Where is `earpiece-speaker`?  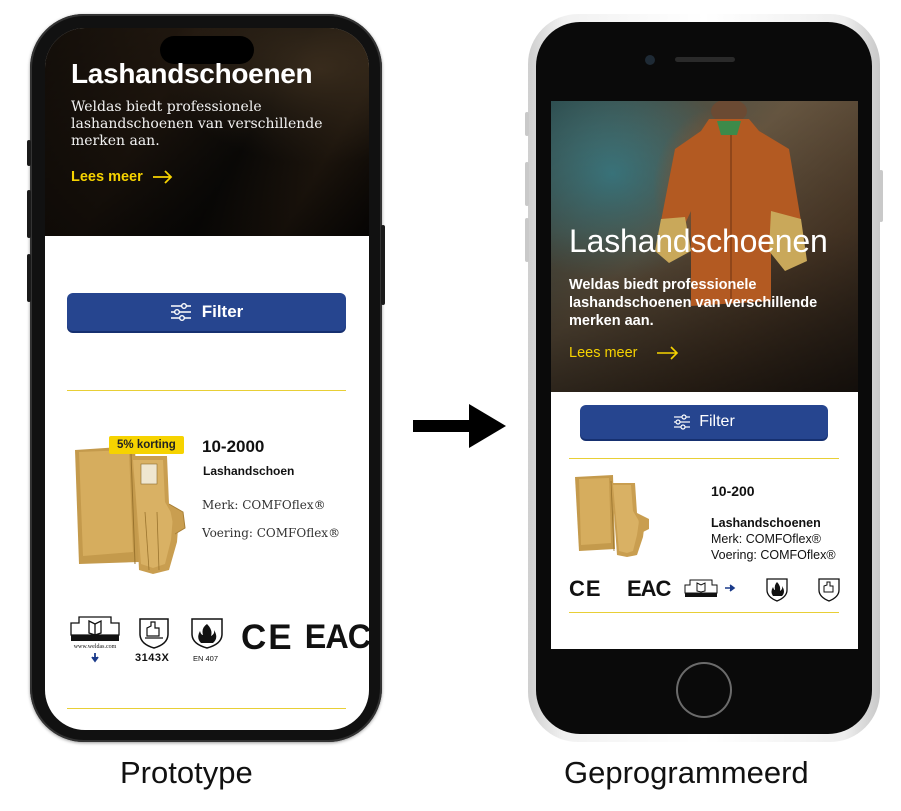 earpiece-speaker is located at coordinates (705, 59).